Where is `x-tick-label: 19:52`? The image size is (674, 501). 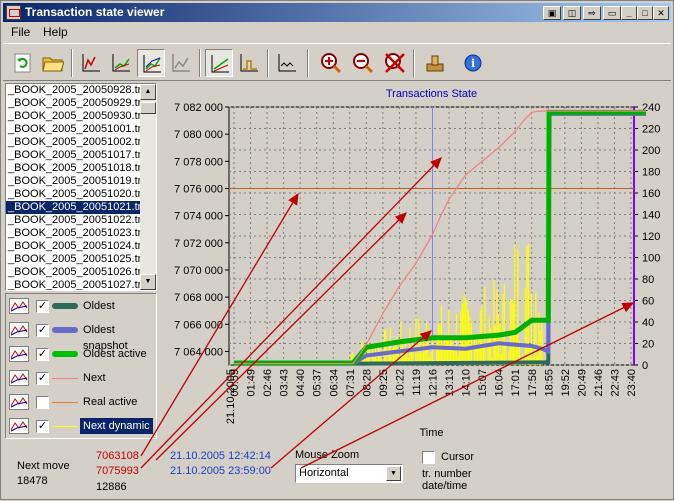 x-tick-label: 19:52 is located at coordinates (566, 383).